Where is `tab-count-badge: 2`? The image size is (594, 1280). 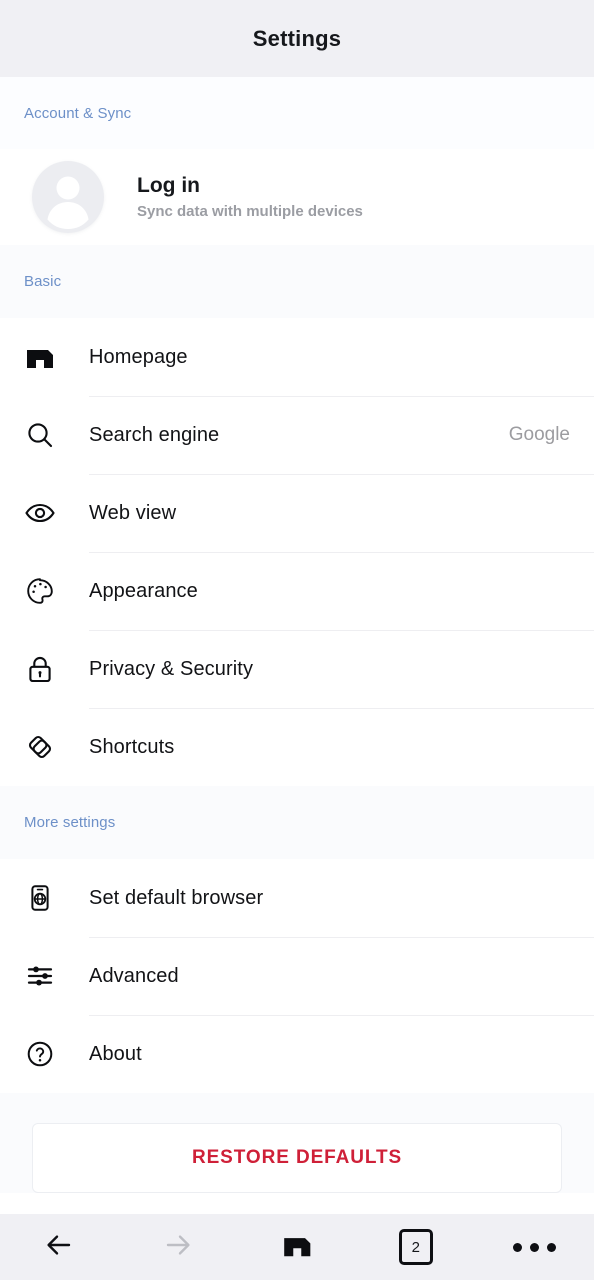
tab-count-badge: 2 is located at coordinates (415, 1247).